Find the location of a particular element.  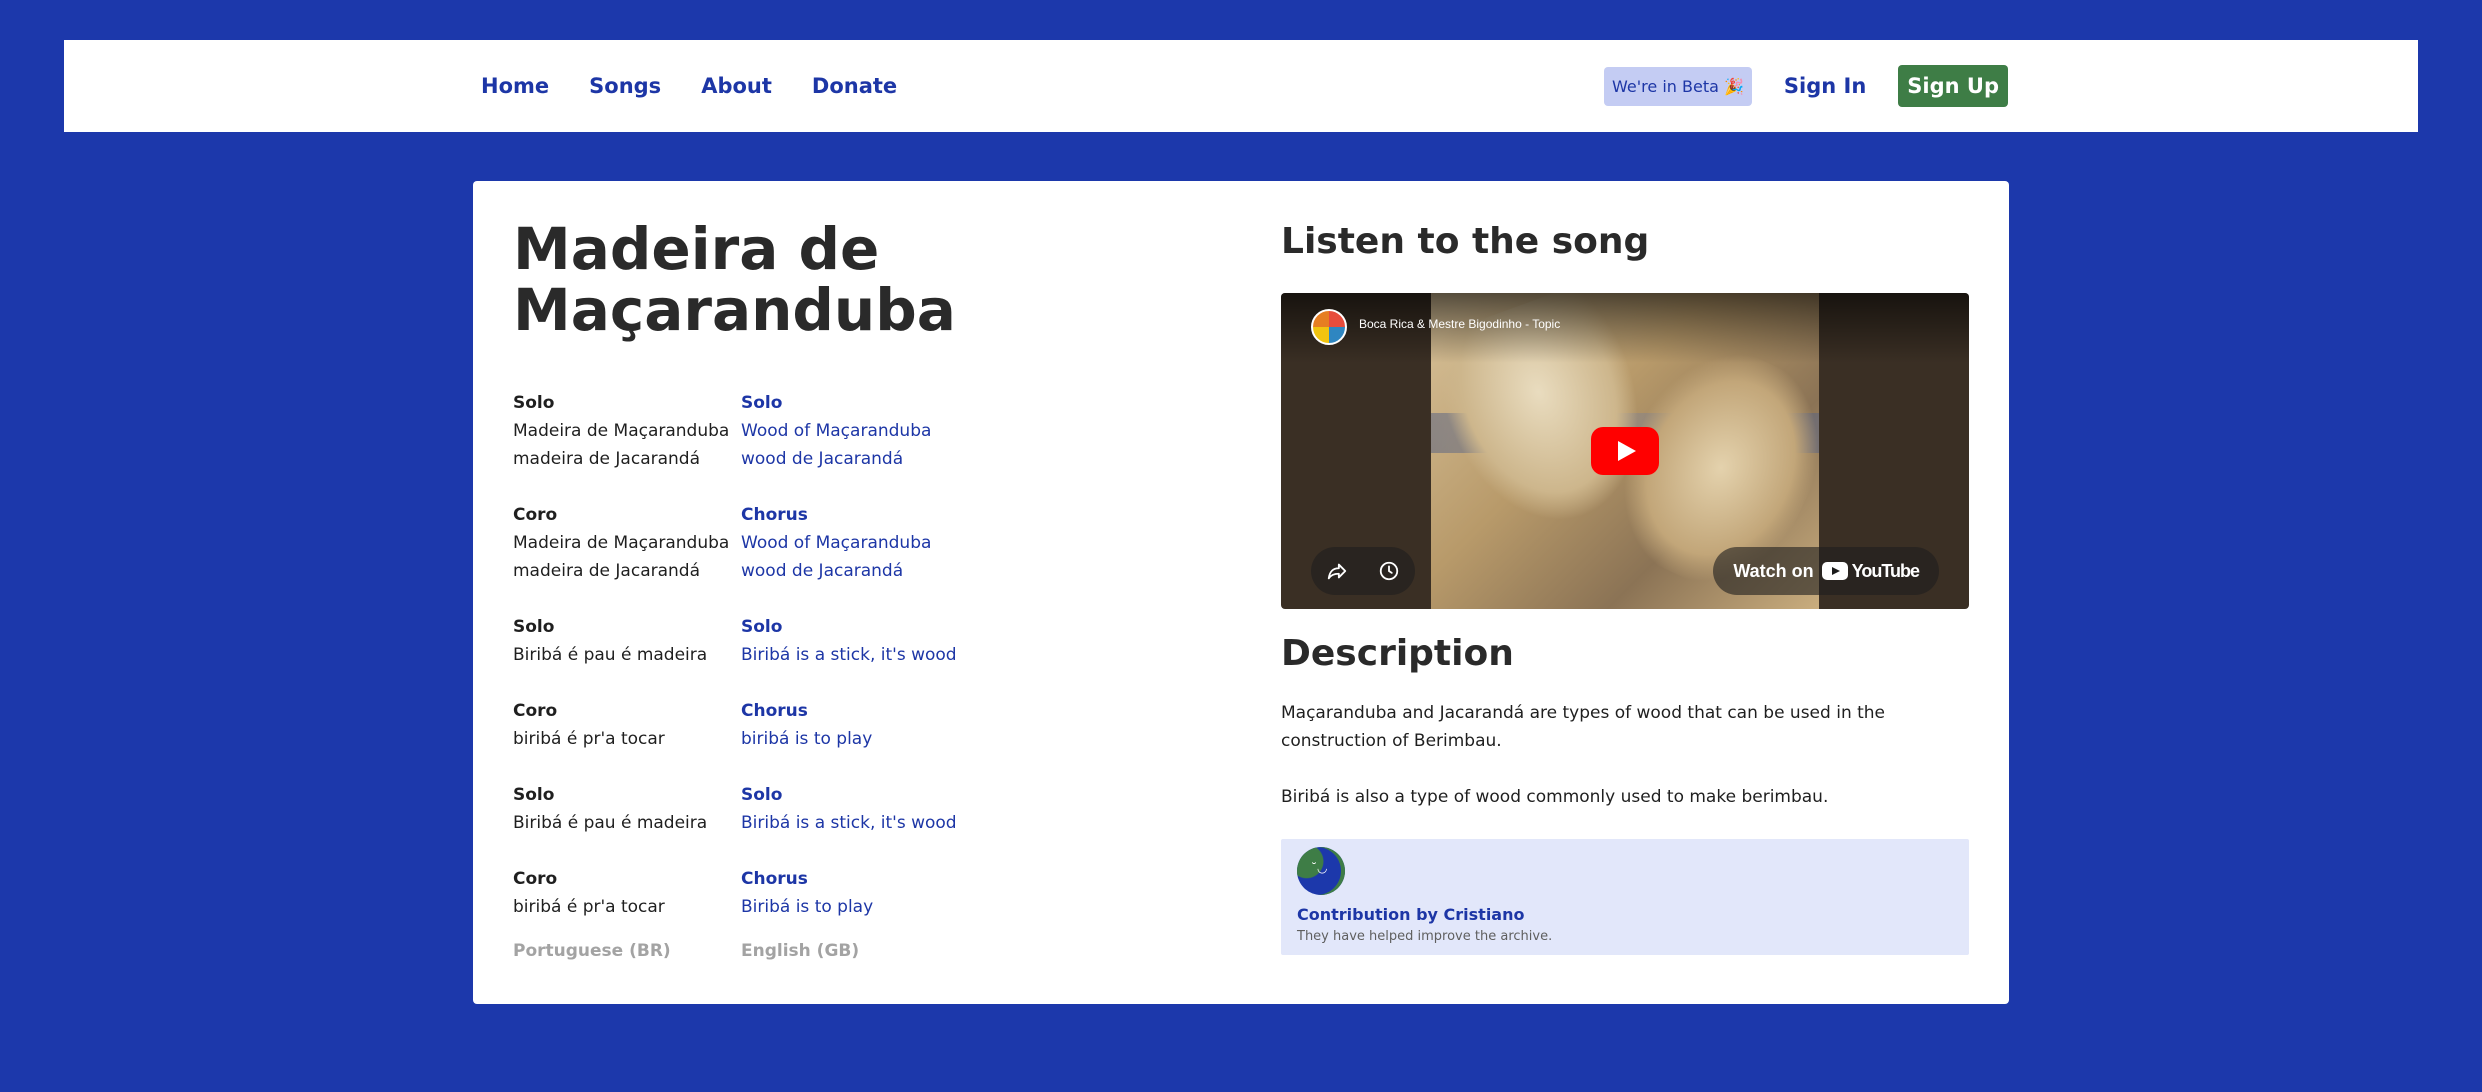

song-title: Madeira de Maçaranduba is located at coordinates (734, 279).